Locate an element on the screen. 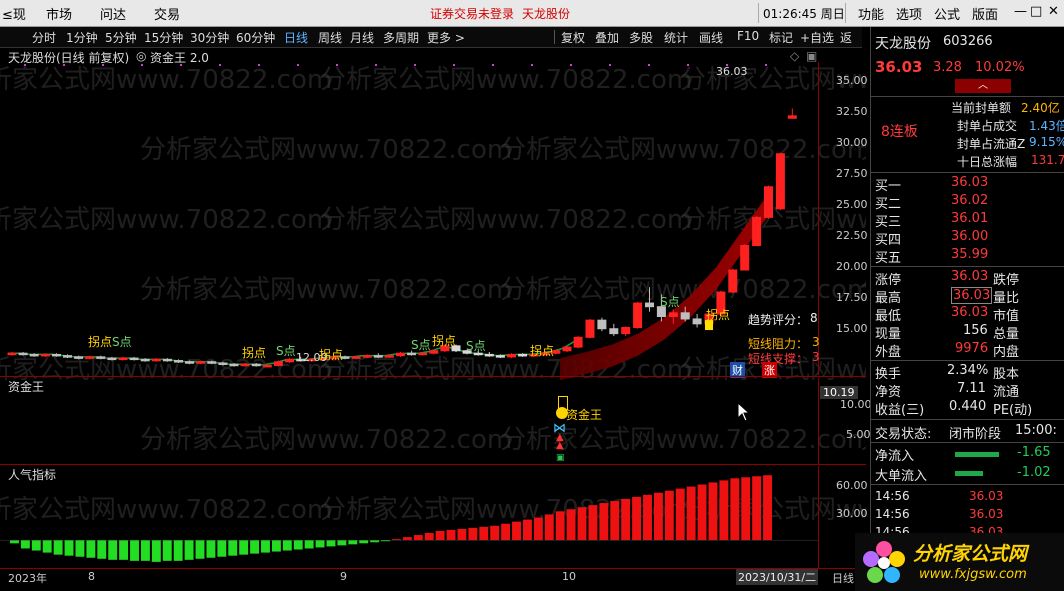 The height and width of the screenshot is (591, 1064). stat-label: 外盘 is located at coordinates (888, 352).